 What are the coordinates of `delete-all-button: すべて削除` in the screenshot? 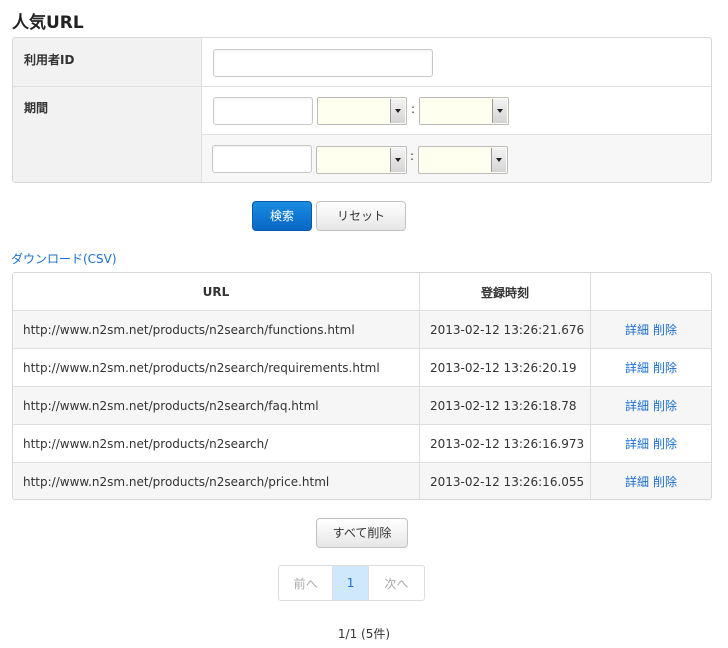 It's located at (362, 533).